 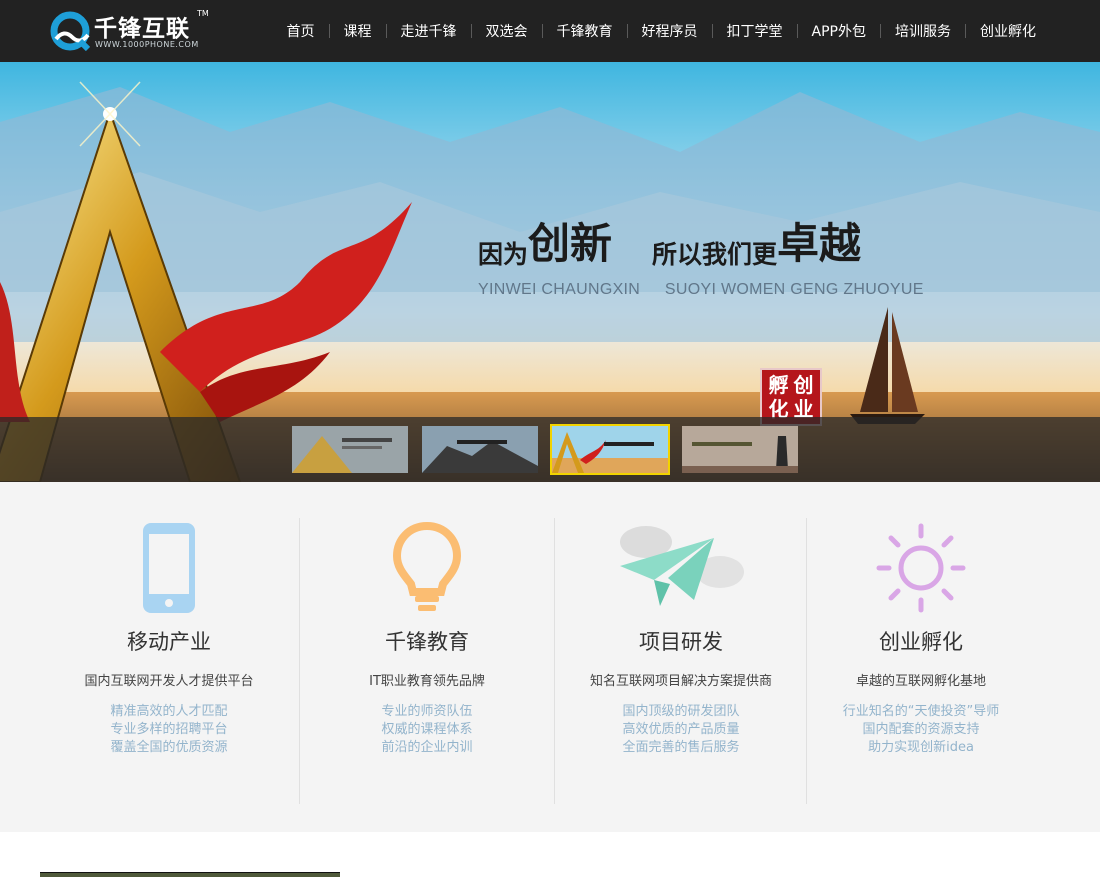 What do you see at coordinates (70, 31) in the screenshot?
I see `logo-icon` at bounding box center [70, 31].